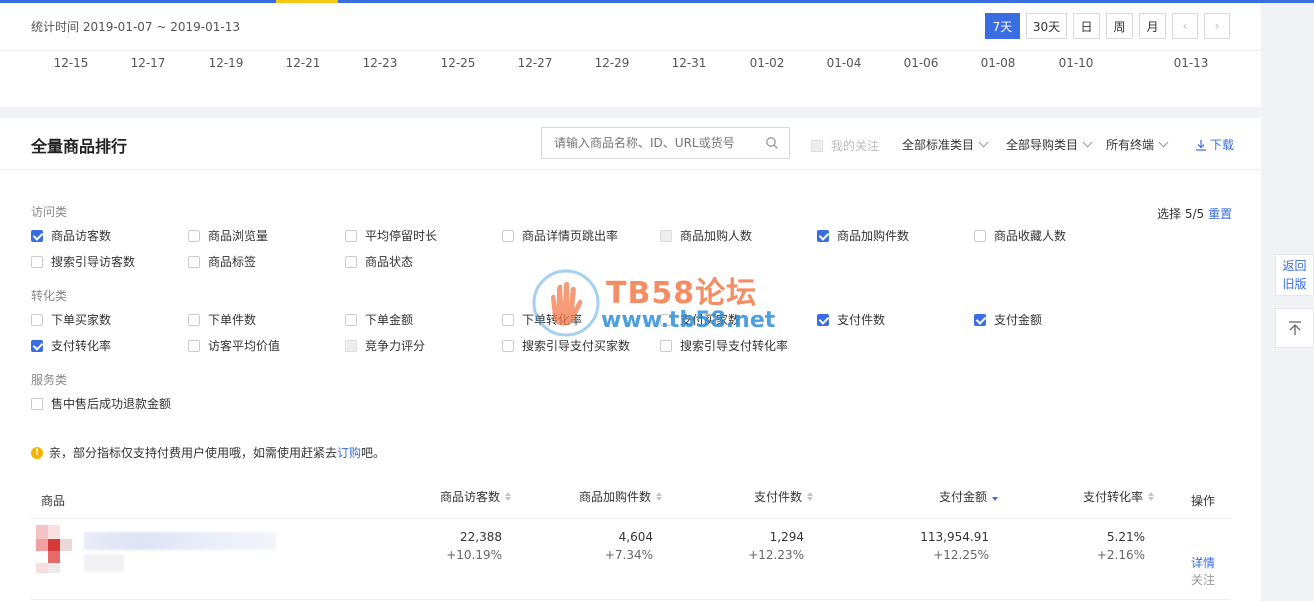  Describe the element at coordinates (995, 496) in the screenshot. I see `sort-desc-icon` at that location.